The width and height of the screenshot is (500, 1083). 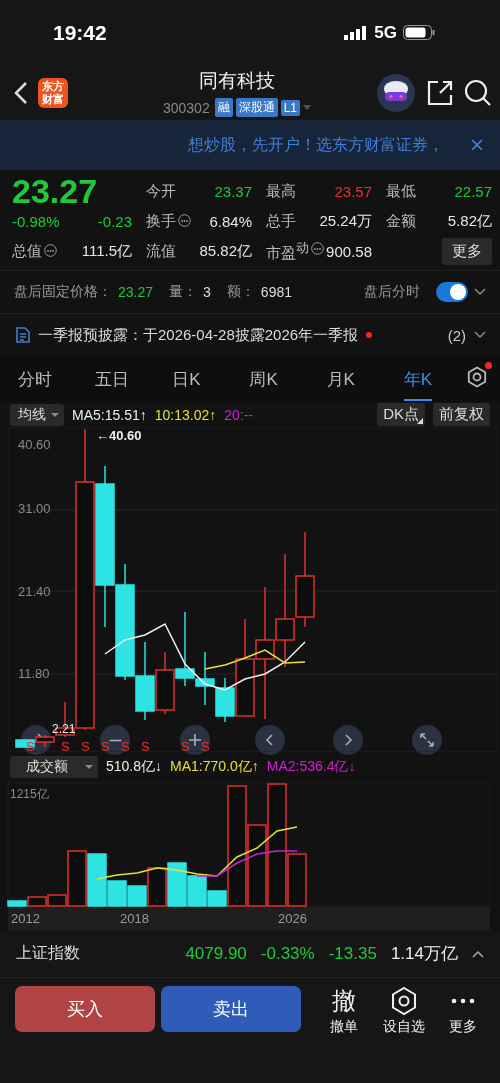 I want to click on period-tab: 分时, so click(x=57, y=379).